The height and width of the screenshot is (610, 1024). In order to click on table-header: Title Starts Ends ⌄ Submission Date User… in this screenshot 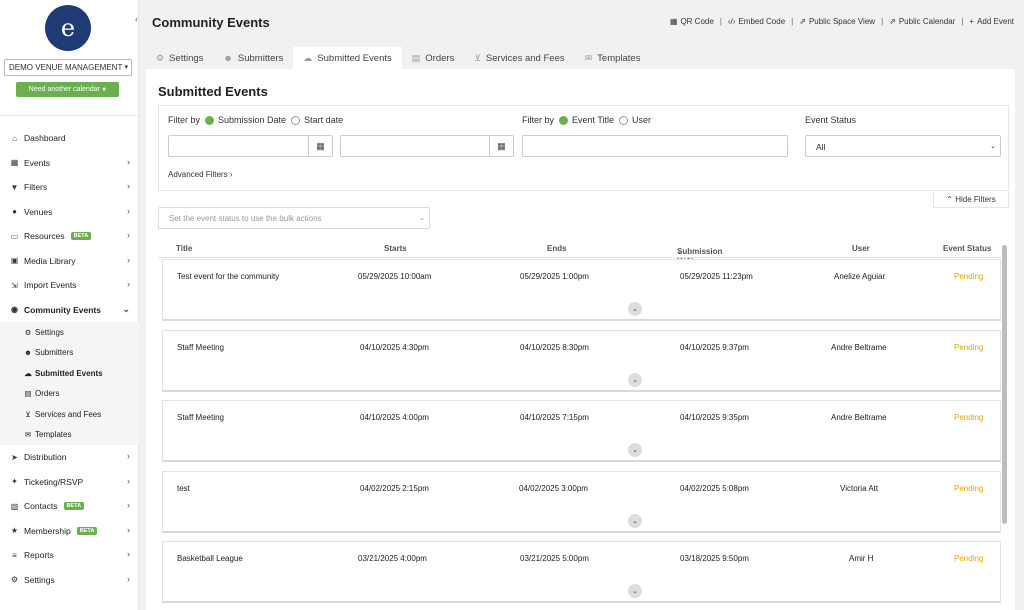, I will do `click(581, 253)`.